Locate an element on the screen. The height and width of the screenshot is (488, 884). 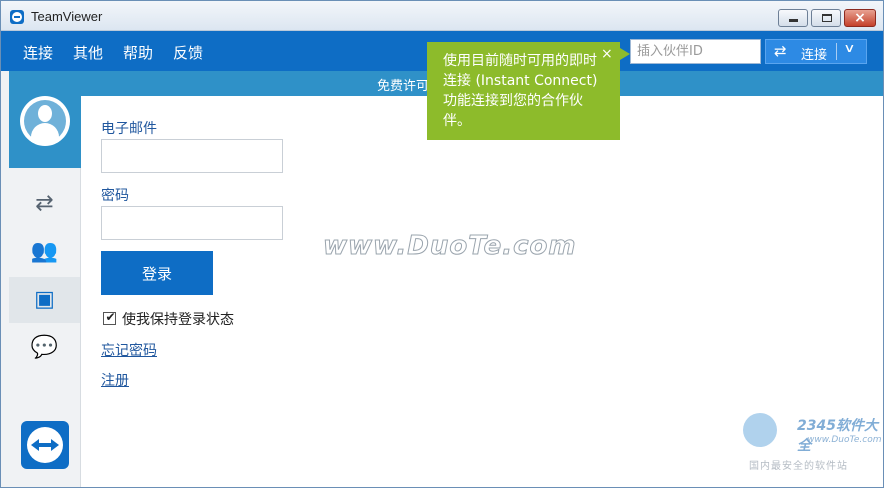
user-avatar-icon is located at coordinates (45, 121).